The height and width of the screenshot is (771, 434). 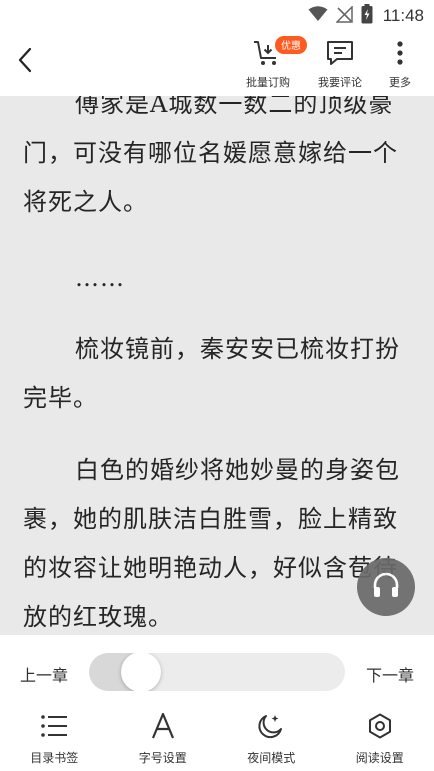 I want to click on discount-badge: 优惠, so click(x=291, y=45).